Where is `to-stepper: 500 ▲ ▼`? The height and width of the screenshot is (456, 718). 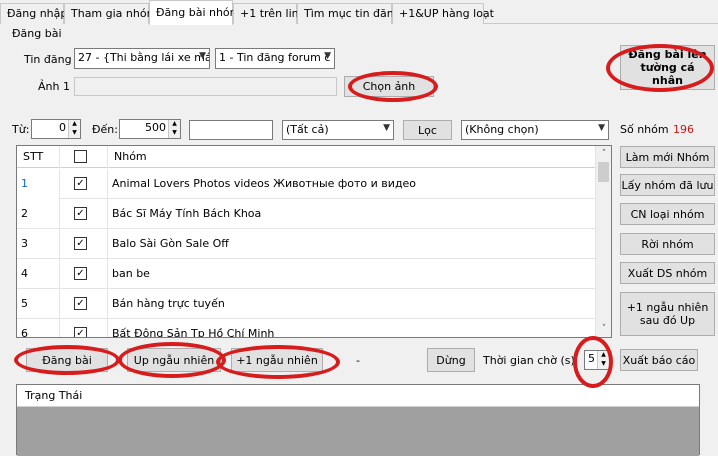
to-stepper: 500 ▲ ▼ is located at coordinates (150, 129).